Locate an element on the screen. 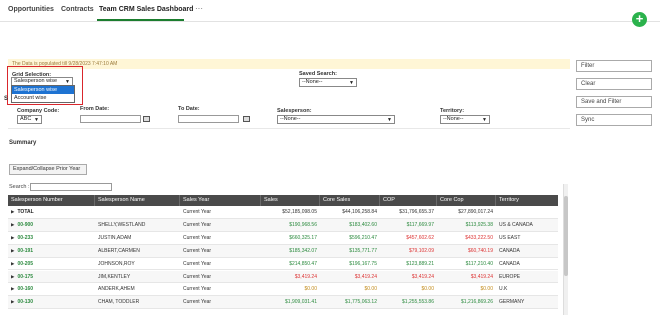  filter-button: Filter is located at coordinates (614, 66).